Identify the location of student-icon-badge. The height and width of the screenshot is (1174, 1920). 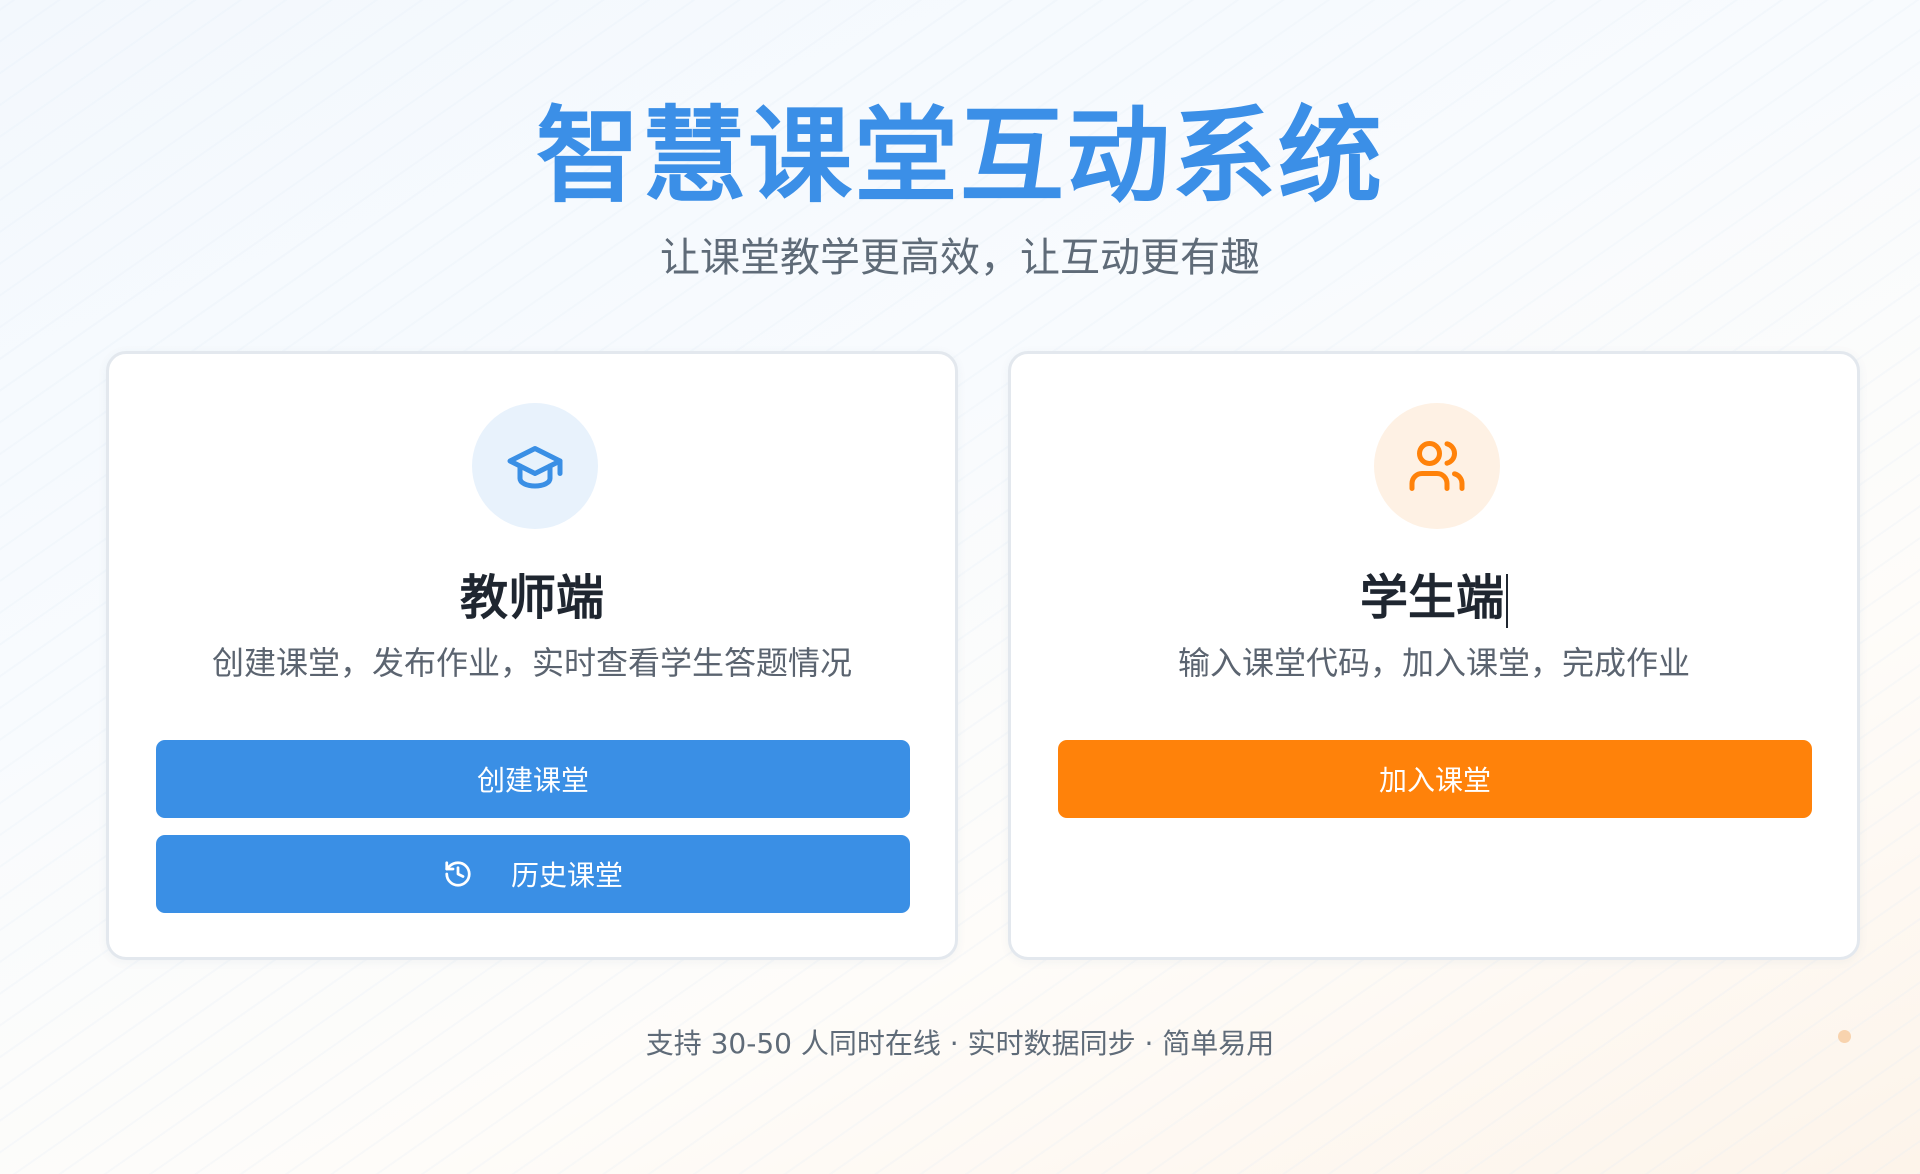
(1437, 466).